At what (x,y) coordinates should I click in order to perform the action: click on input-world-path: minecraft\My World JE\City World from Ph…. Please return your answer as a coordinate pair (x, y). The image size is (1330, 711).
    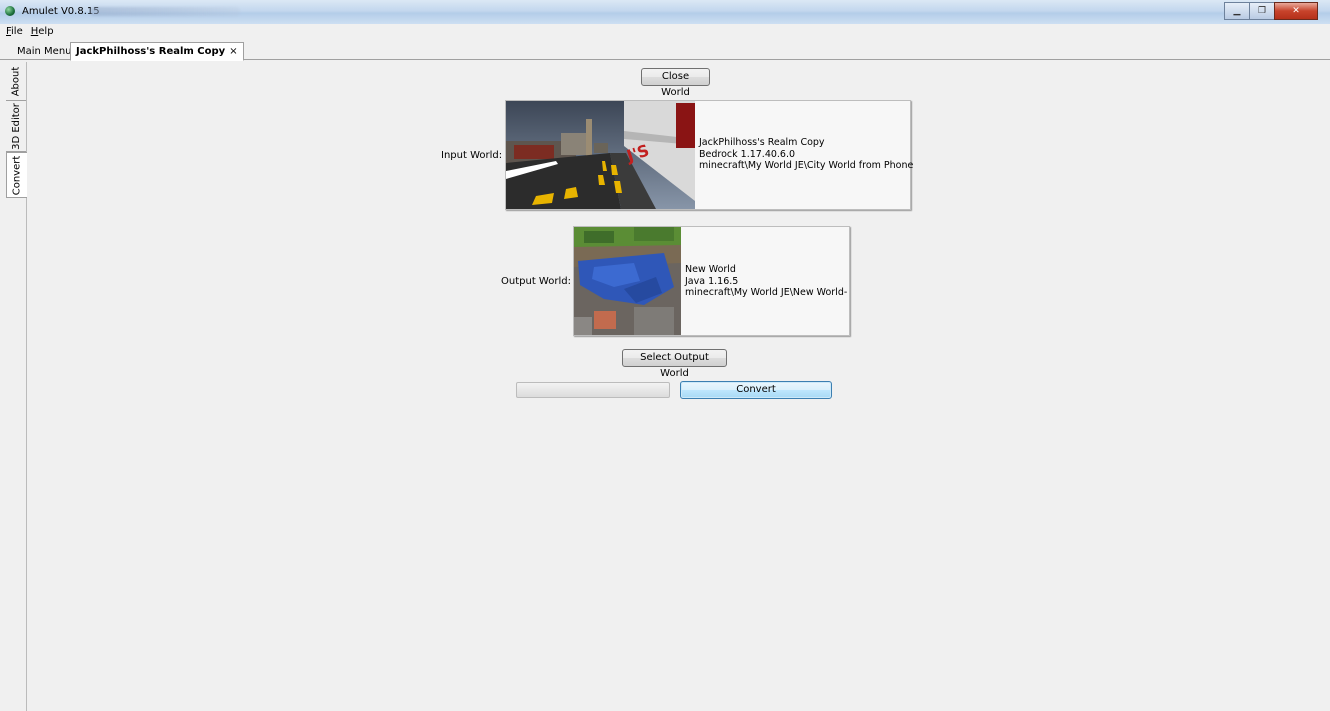
    Looking at the image, I should click on (806, 165).